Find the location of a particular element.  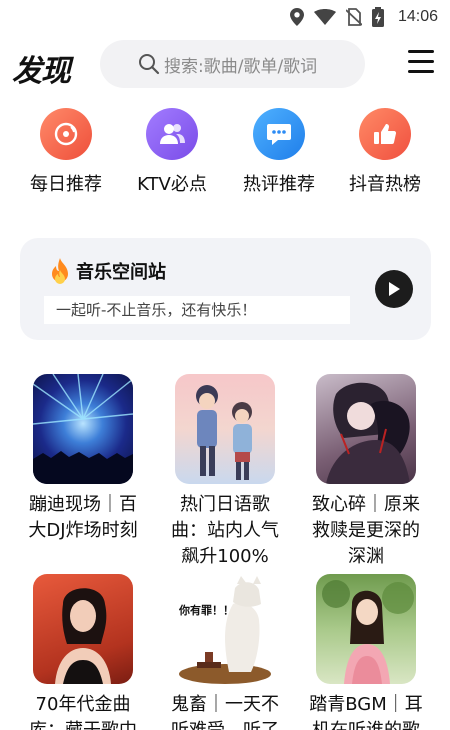

cat-meme-cover: 你有罪！！ is located at coordinates (225, 629).